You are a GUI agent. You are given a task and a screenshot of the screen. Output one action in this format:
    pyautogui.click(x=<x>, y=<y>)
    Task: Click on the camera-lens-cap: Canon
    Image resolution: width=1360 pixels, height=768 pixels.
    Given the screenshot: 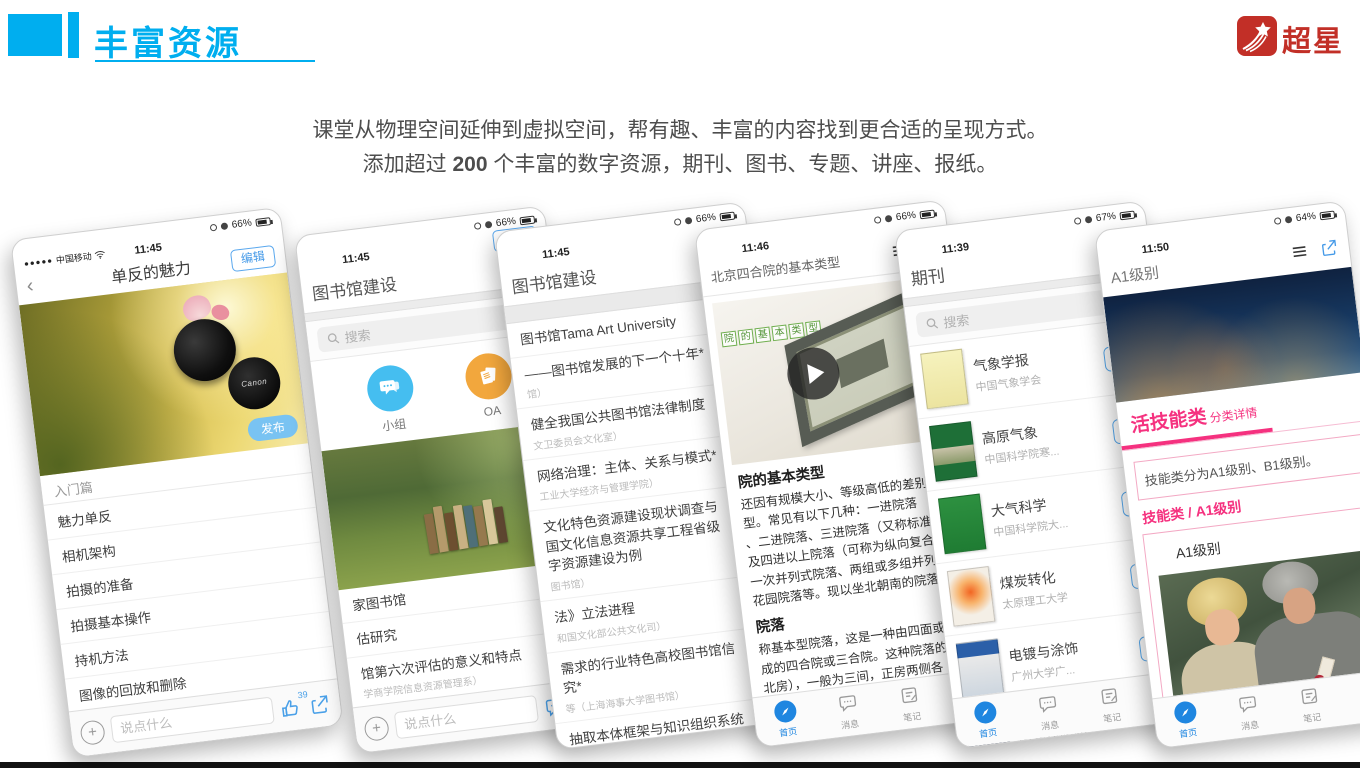 What is the action you would take?
    pyautogui.click(x=254, y=382)
    